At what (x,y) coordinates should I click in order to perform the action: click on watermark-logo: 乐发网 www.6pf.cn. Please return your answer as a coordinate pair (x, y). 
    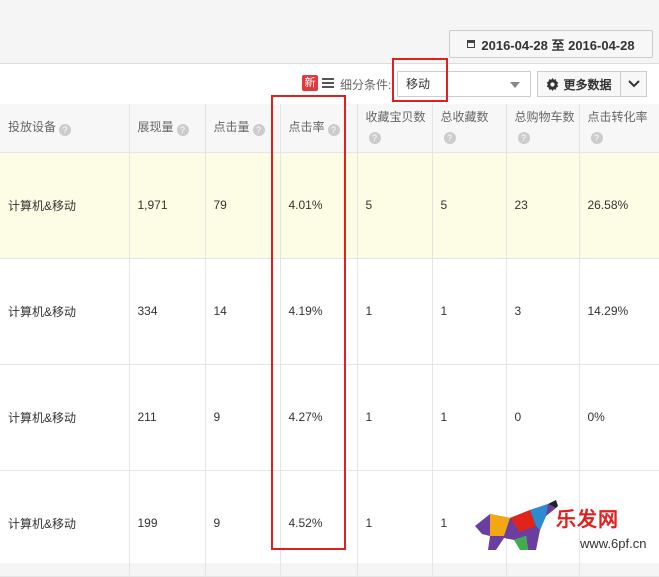
    Looking at the image, I should click on (564, 529).